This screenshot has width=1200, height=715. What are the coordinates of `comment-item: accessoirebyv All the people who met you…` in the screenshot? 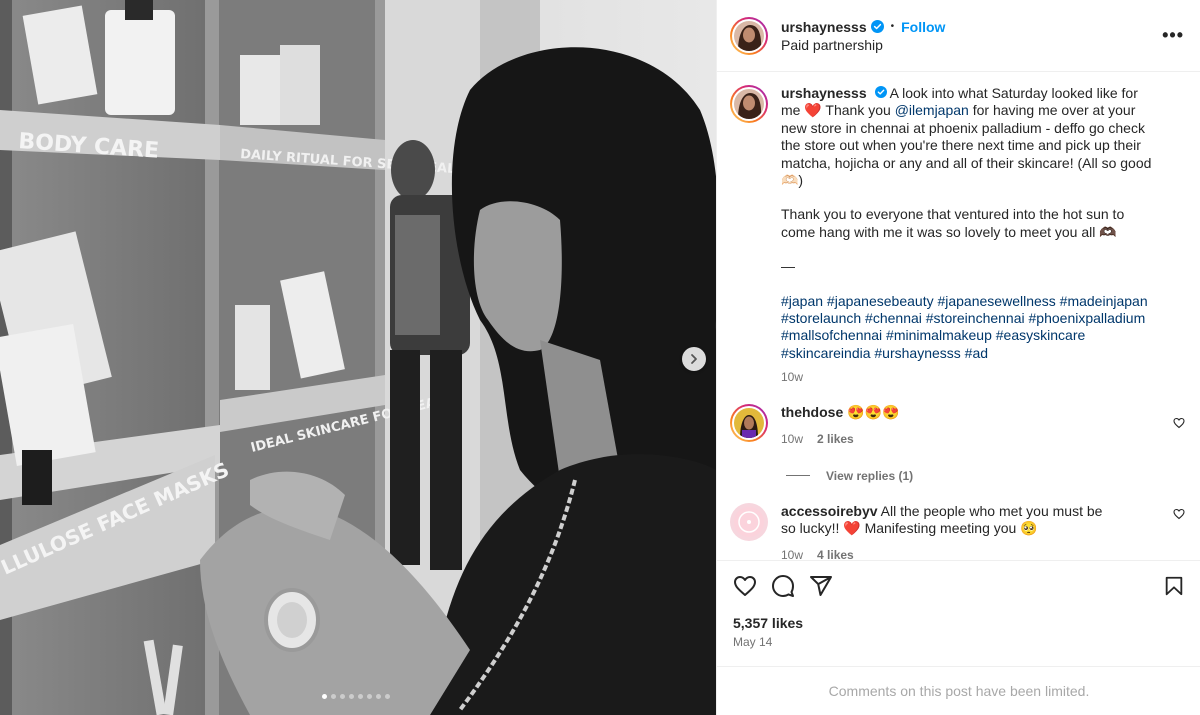 It's located at (957, 531).